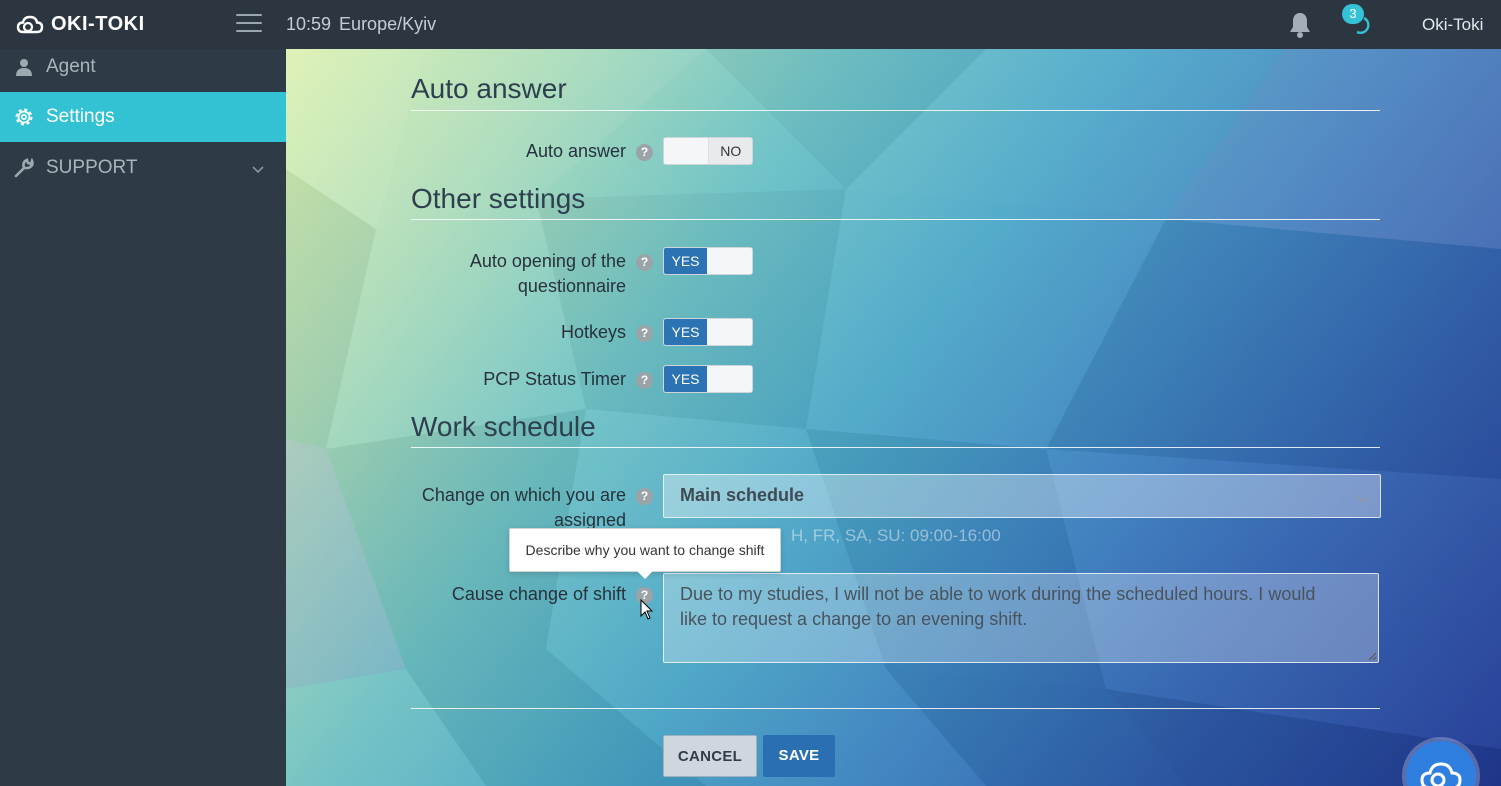 This screenshot has width=1501, height=786. What do you see at coordinates (1452, 25) in the screenshot?
I see `user-menu: Oki-Toki` at bounding box center [1452, 25].